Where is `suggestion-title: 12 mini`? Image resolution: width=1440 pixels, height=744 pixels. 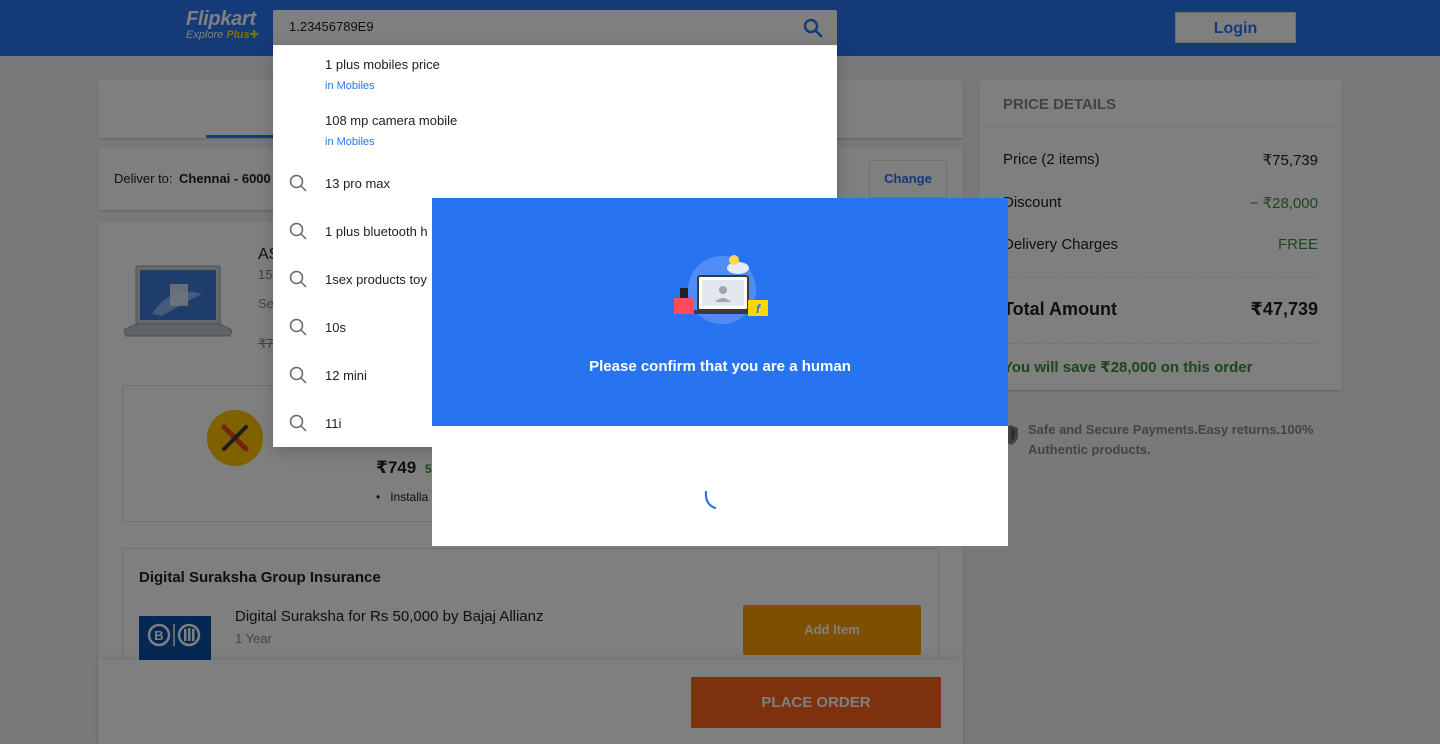
suggestion-title: 12 mini is located at coordinates (346, 375).